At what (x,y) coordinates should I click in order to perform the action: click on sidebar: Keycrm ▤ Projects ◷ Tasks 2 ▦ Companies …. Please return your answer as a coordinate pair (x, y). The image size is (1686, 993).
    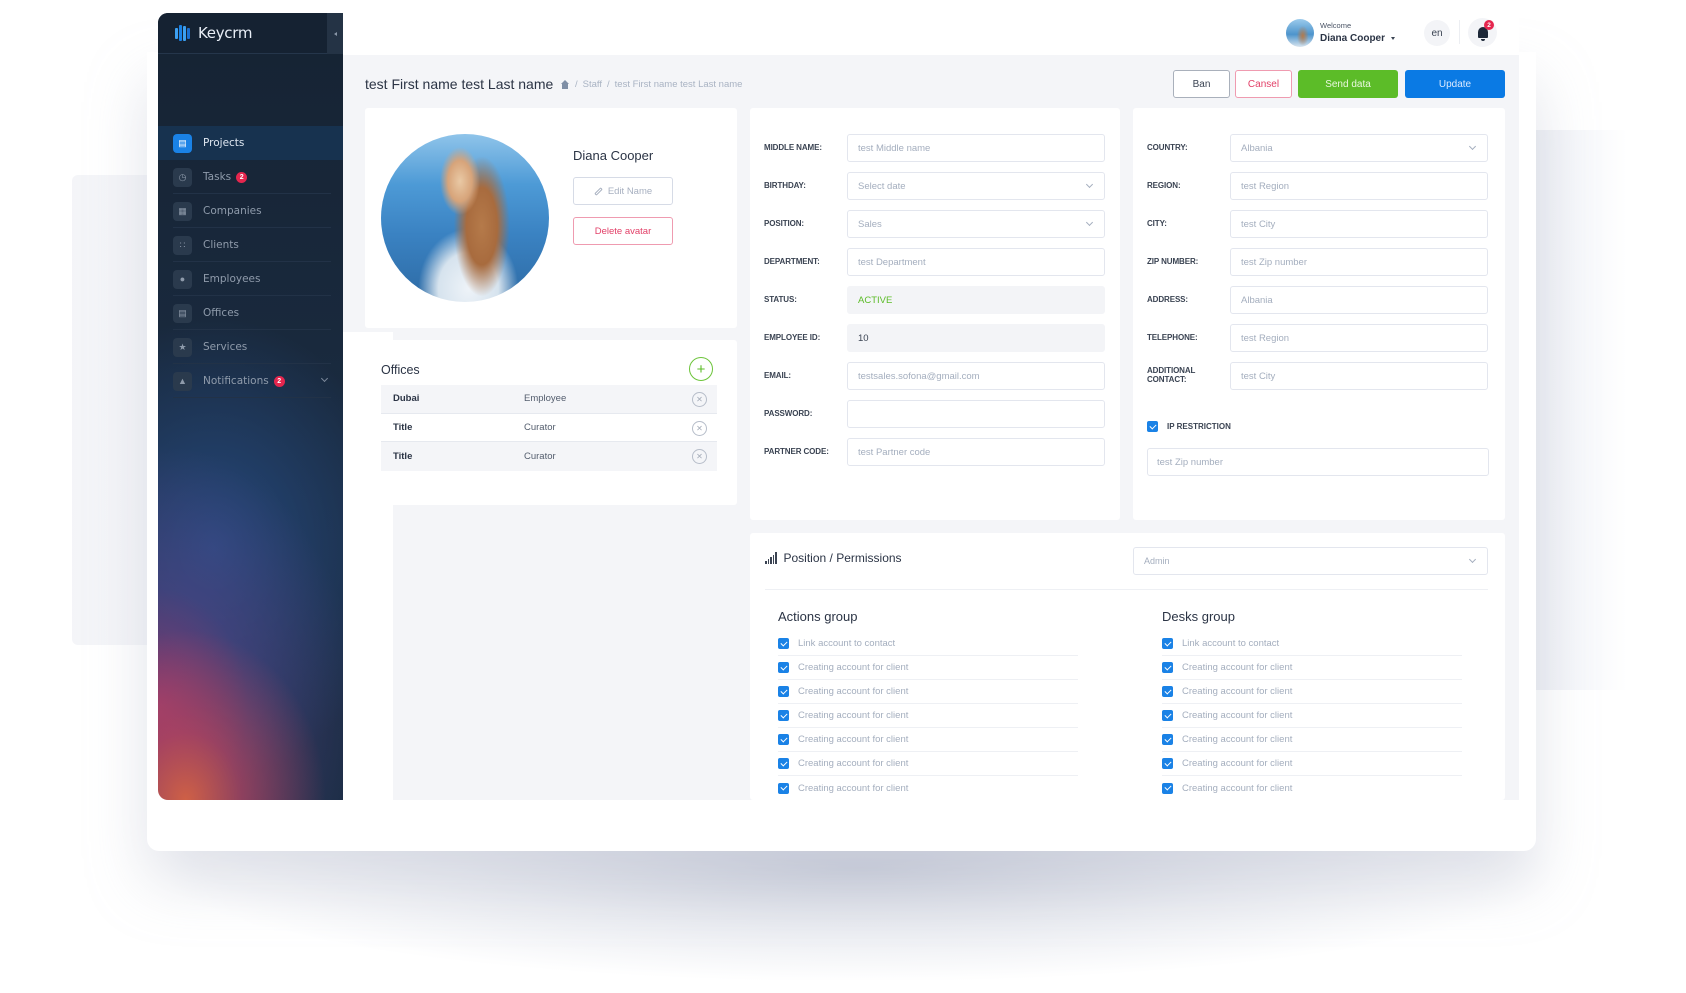
    Looking at the image, I should click on (250, 406).